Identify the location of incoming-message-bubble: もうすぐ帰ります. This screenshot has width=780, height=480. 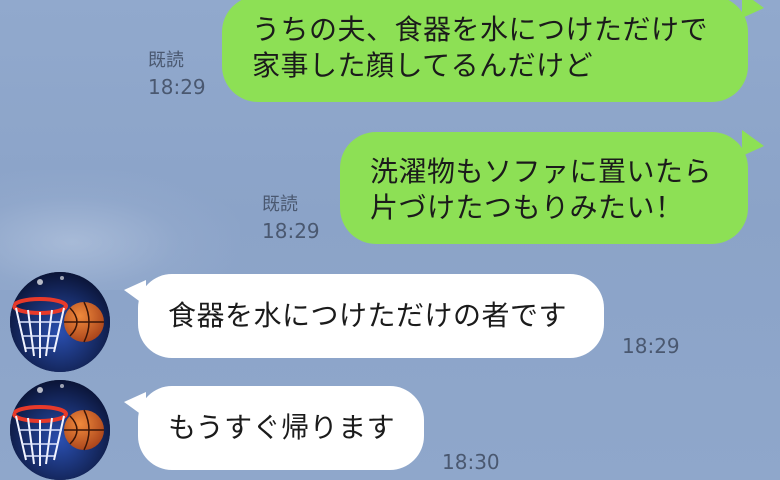
(281, 428).